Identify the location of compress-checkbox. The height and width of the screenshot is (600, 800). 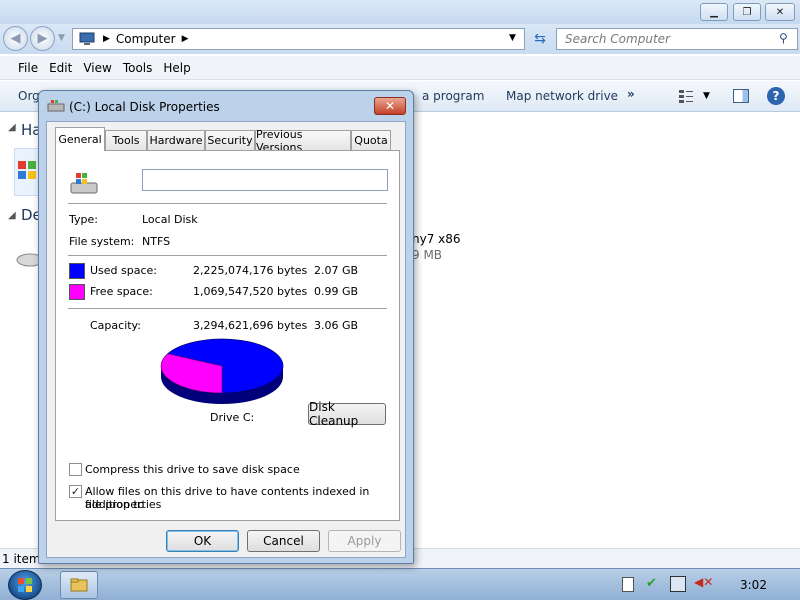
(75, 469).